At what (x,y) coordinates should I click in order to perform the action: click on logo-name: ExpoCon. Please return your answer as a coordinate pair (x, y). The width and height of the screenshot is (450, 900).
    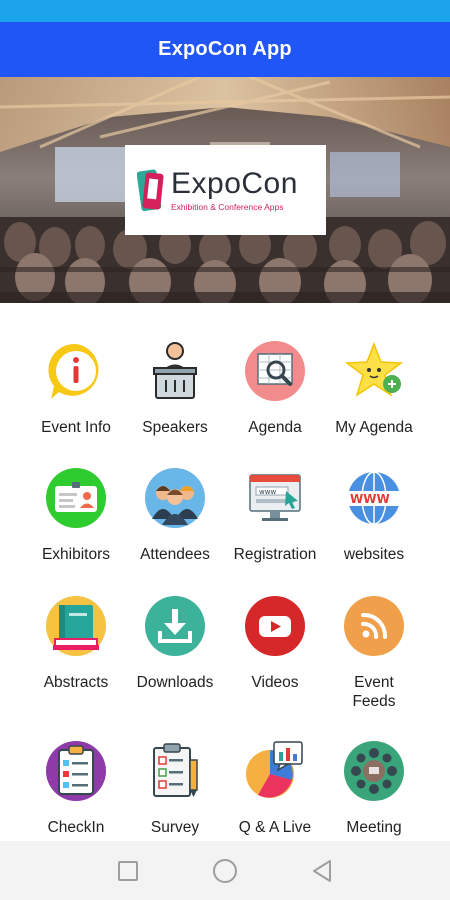
    Looking at the image, I should click on (234, 183).